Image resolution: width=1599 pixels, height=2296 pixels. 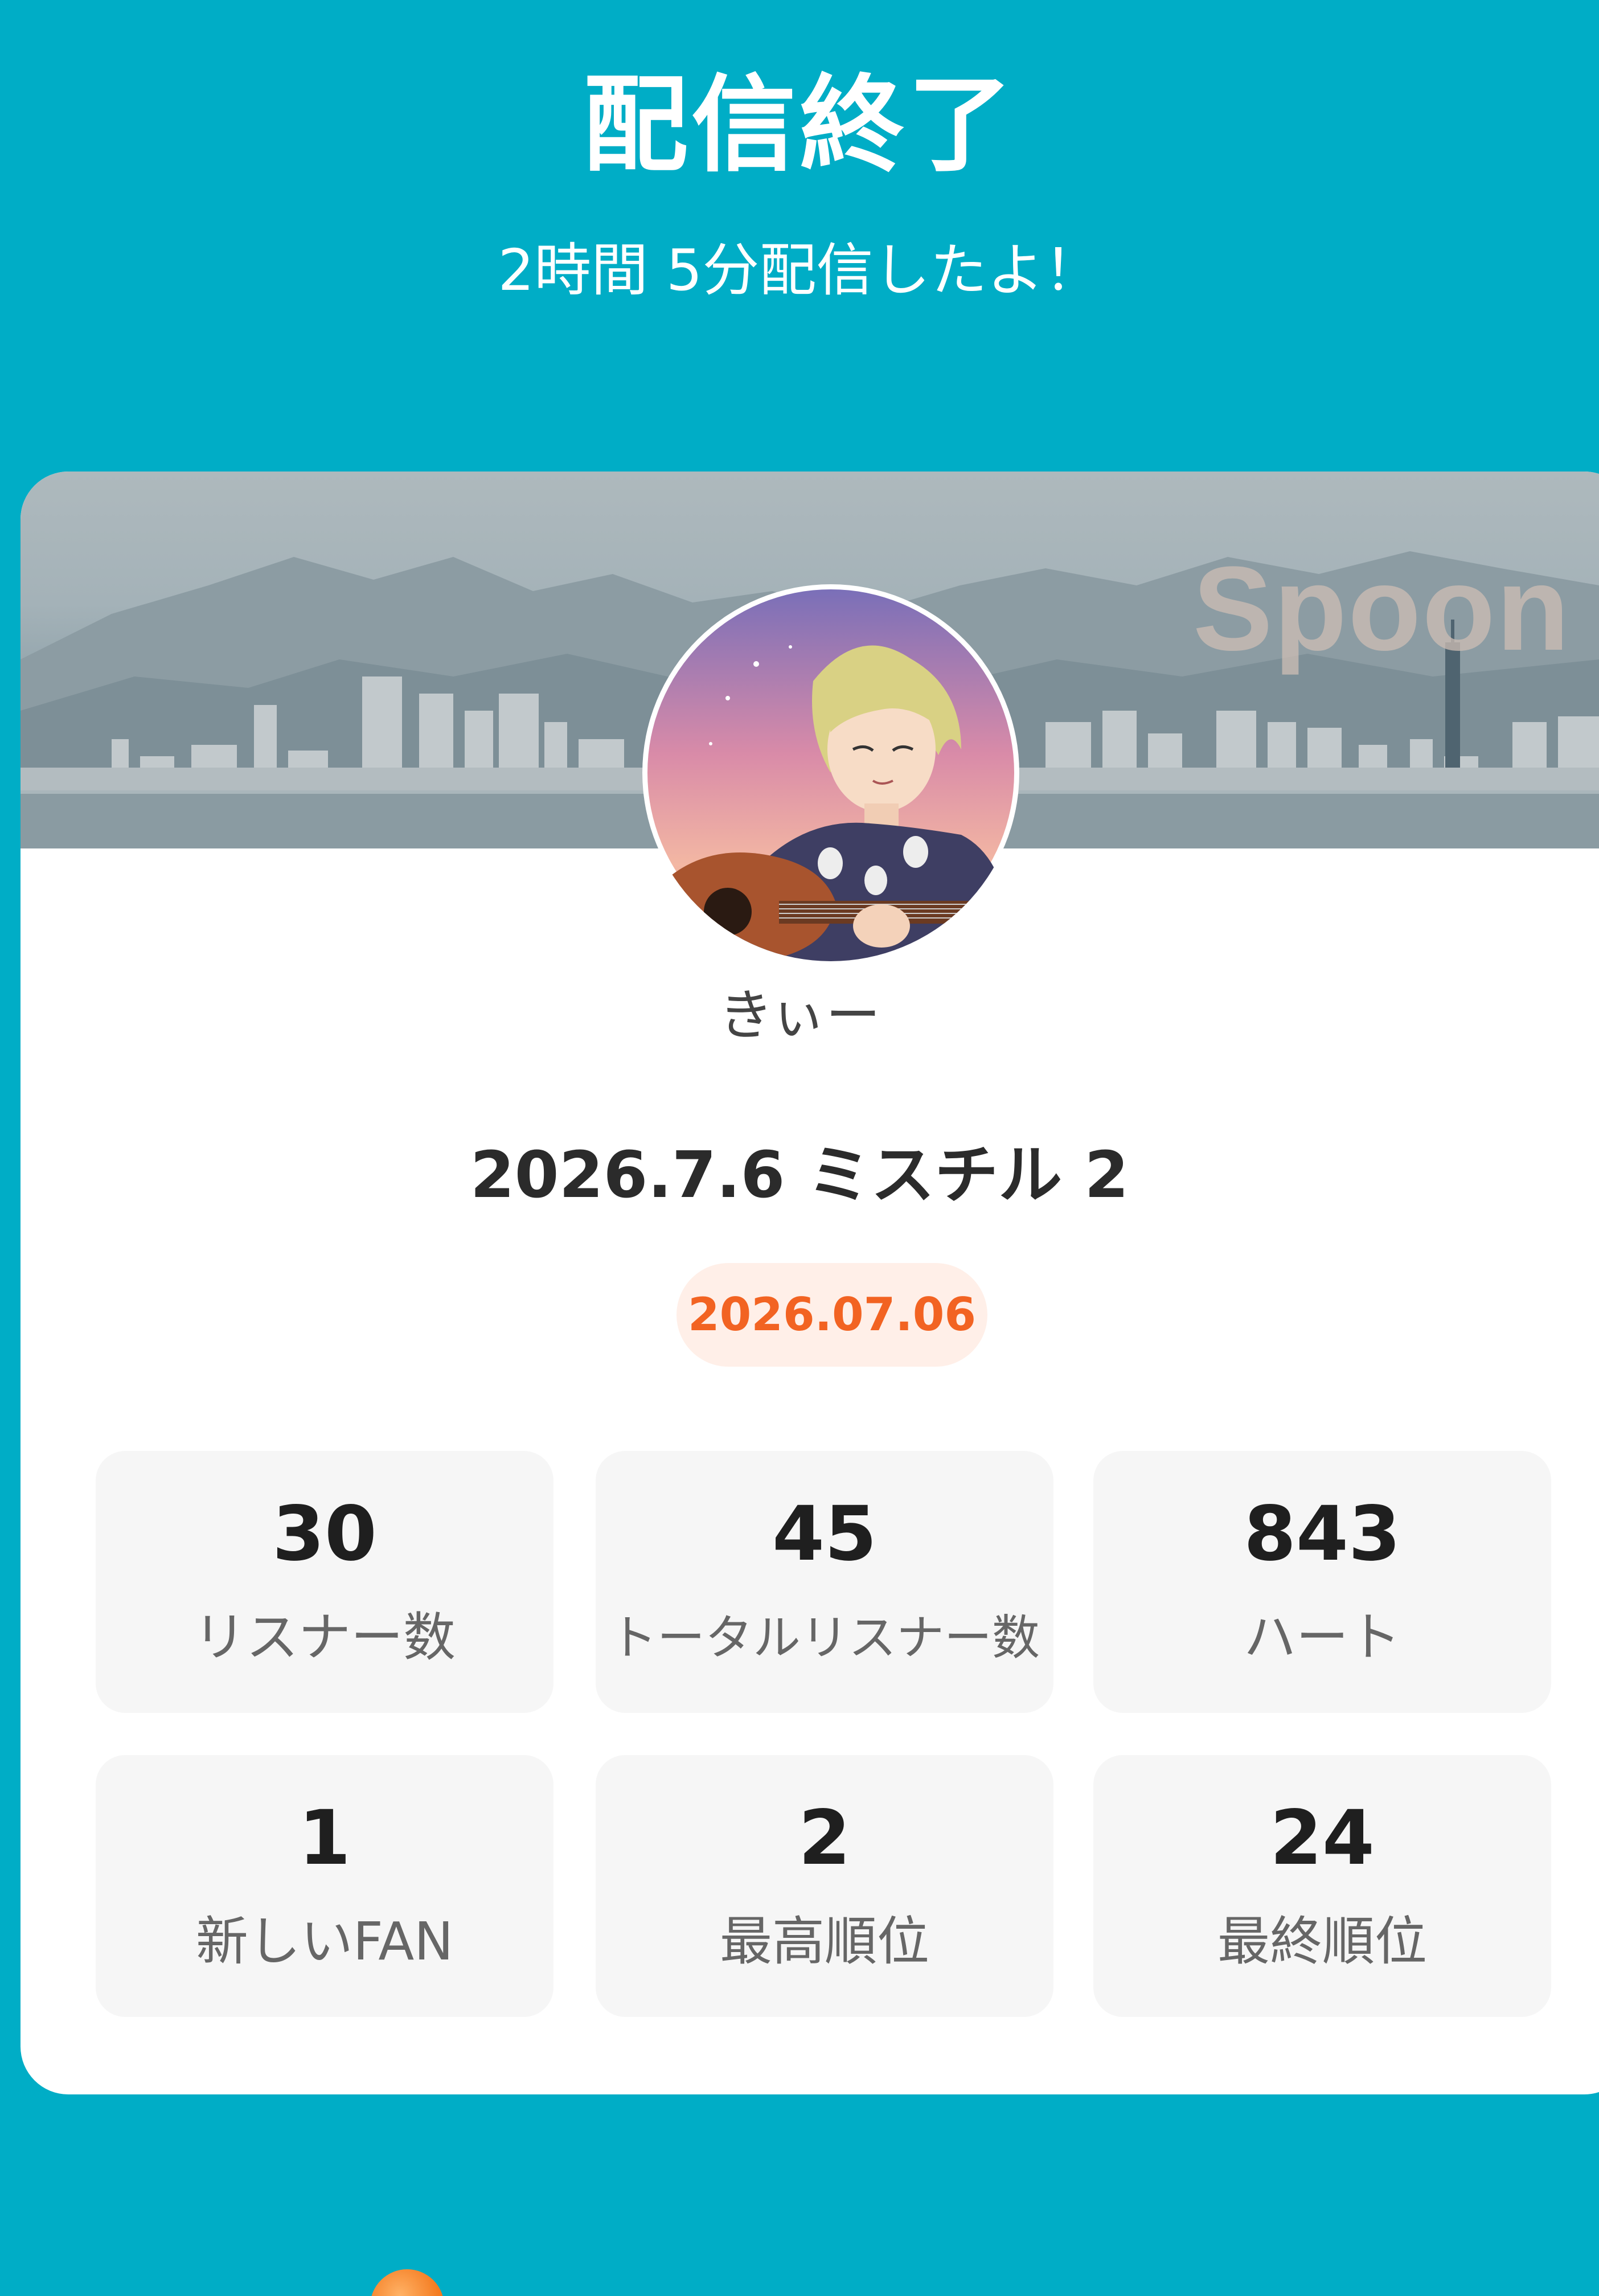 What do you see at coordinates (325, 1582) in the screenshot?
I see `stat-listeners: 30 リスナー数` at bounding box center [325, 1582].